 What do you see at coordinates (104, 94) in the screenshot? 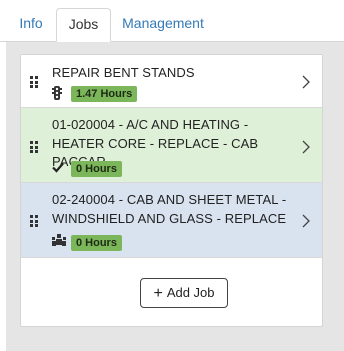
I see `hours-badge: 1.47 Hours` at bounding box center [104, 94].